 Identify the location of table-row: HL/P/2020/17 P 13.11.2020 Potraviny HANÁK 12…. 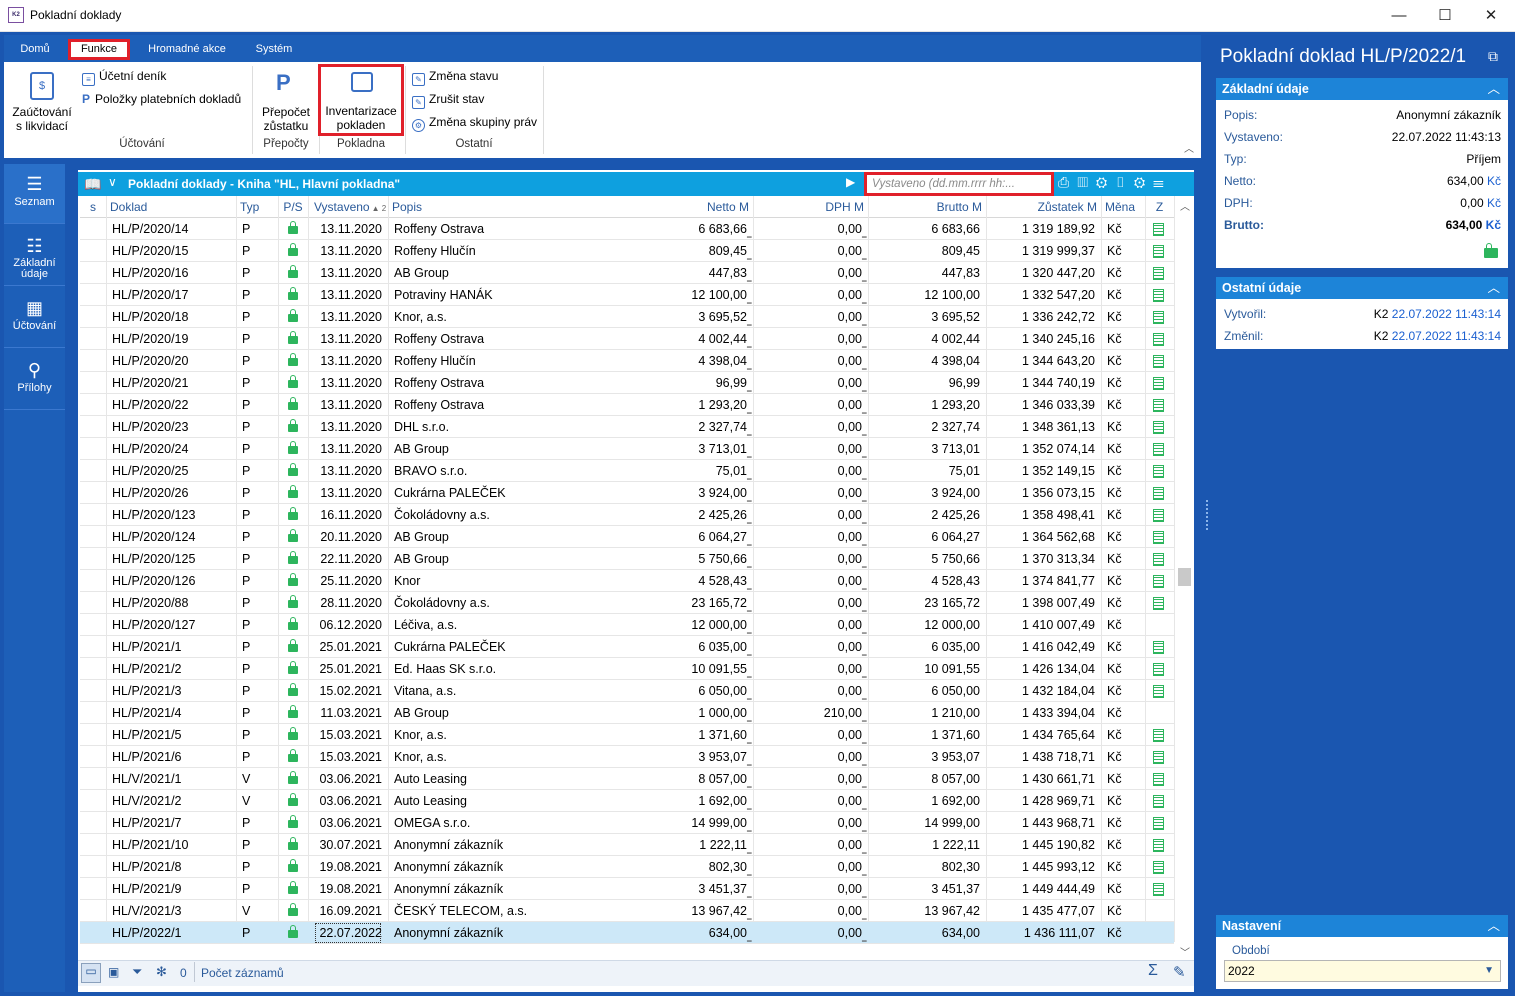
(627, 295).